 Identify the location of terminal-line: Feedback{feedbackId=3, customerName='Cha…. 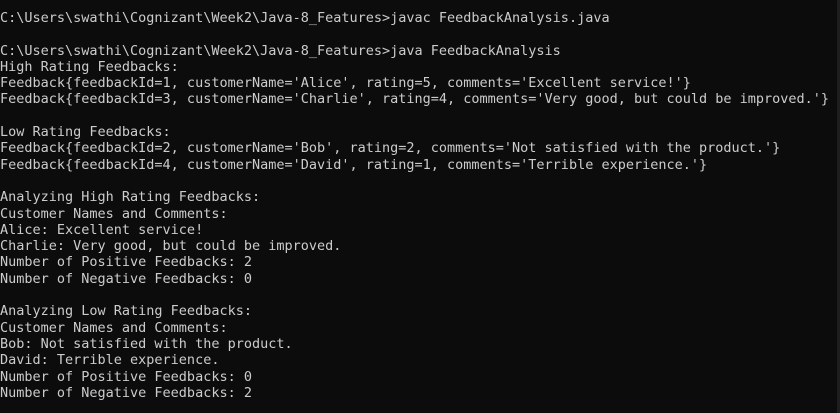
(415, 99).